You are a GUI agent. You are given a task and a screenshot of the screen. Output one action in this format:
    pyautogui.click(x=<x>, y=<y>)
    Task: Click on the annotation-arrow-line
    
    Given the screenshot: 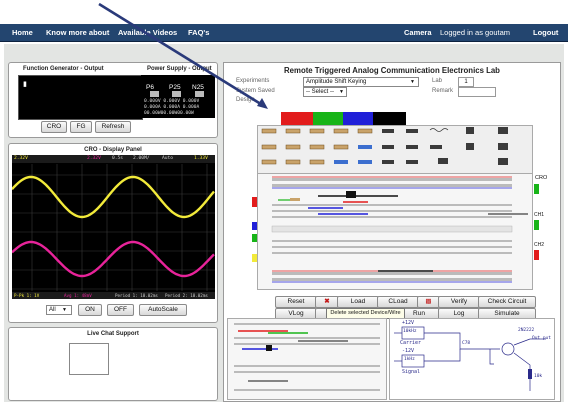 What is the action you would take?
    pyautogui.click(x=181, y=55)
    